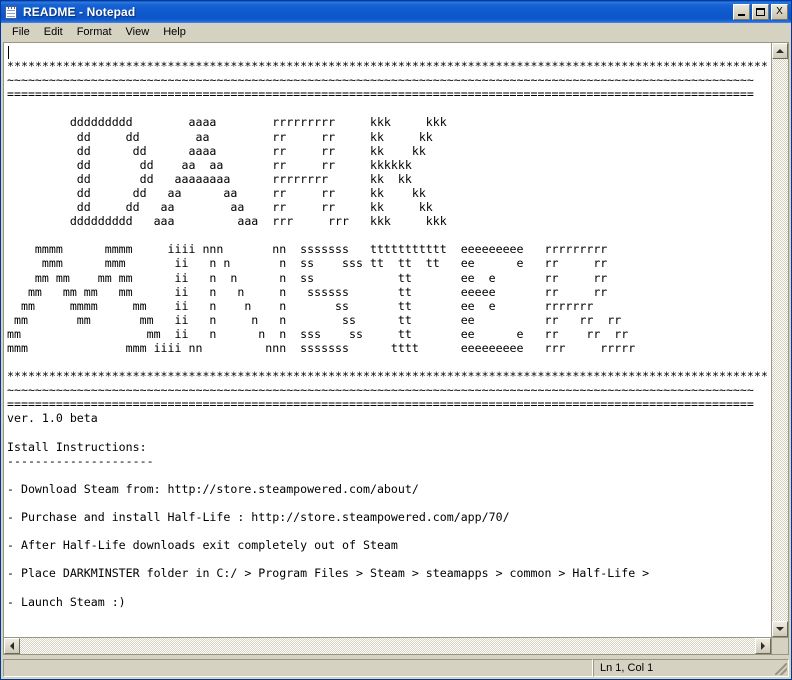 The height and width of the screenshot is (680, 792). Describe the element at coordinates (298, 668) in the screenshot. I see `status-pane-left` at that location.